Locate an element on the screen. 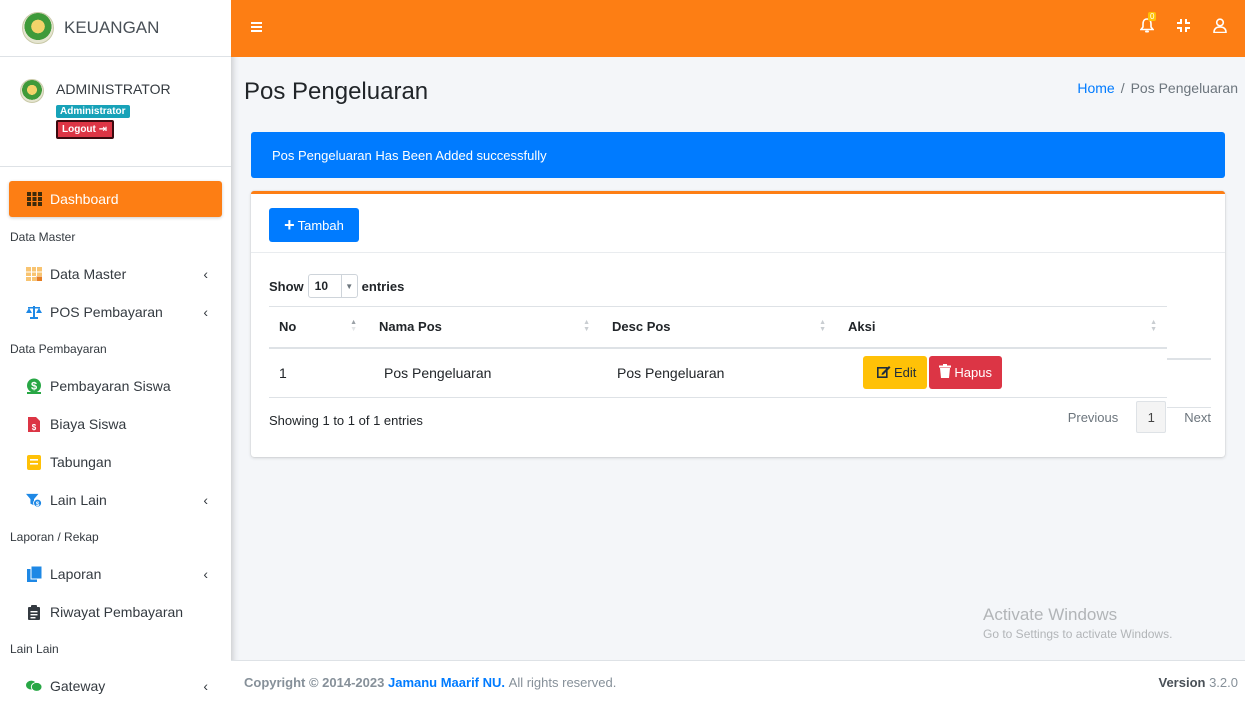  nav-header-data-master: Data Master is located at coordinates (43, 237).